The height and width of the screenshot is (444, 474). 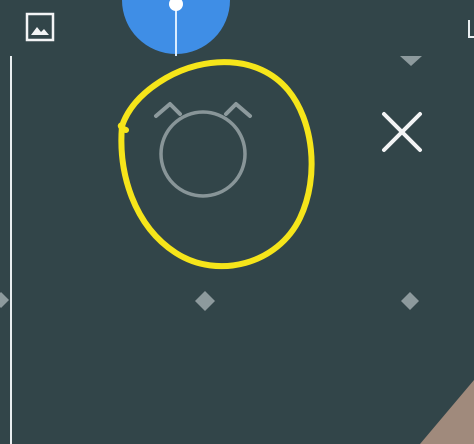 What do you see at coordinates (471, 29) in the screenshot?
I see `image-frame-right-edge` at bounding box center [471, 29].